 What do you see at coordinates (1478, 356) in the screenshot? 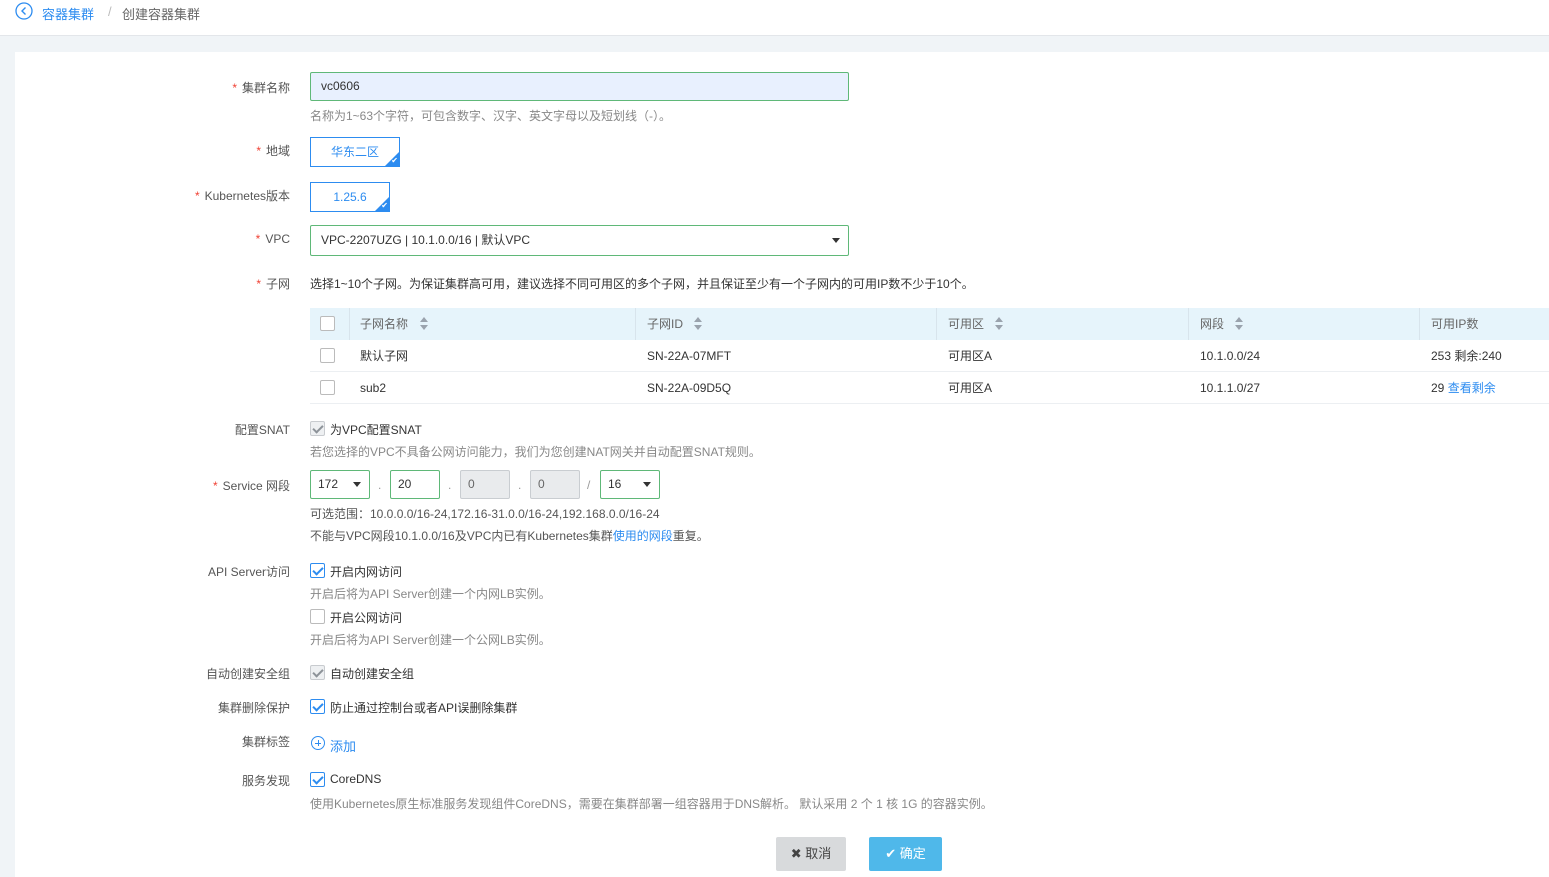
I see `ip-remaining-text: 剩余:240` at bounding box center [1478, 356].